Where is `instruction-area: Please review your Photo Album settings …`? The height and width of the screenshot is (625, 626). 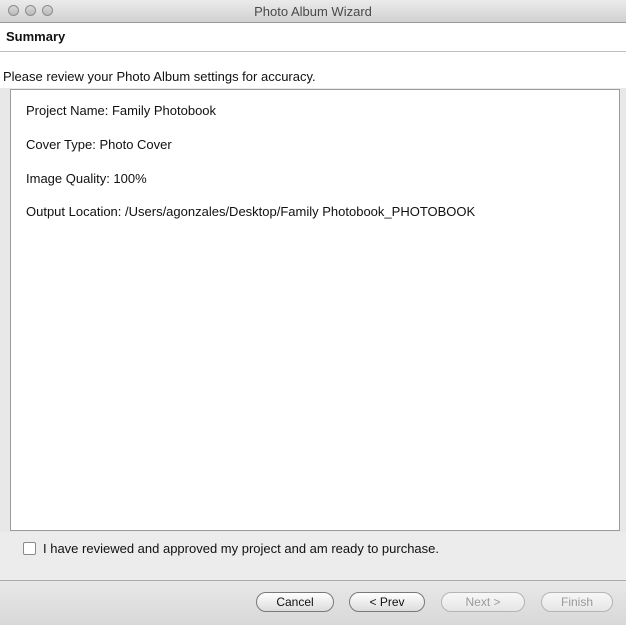 instruction-area: Please review your Photo Album settings … is located at coordinates (313, 70).